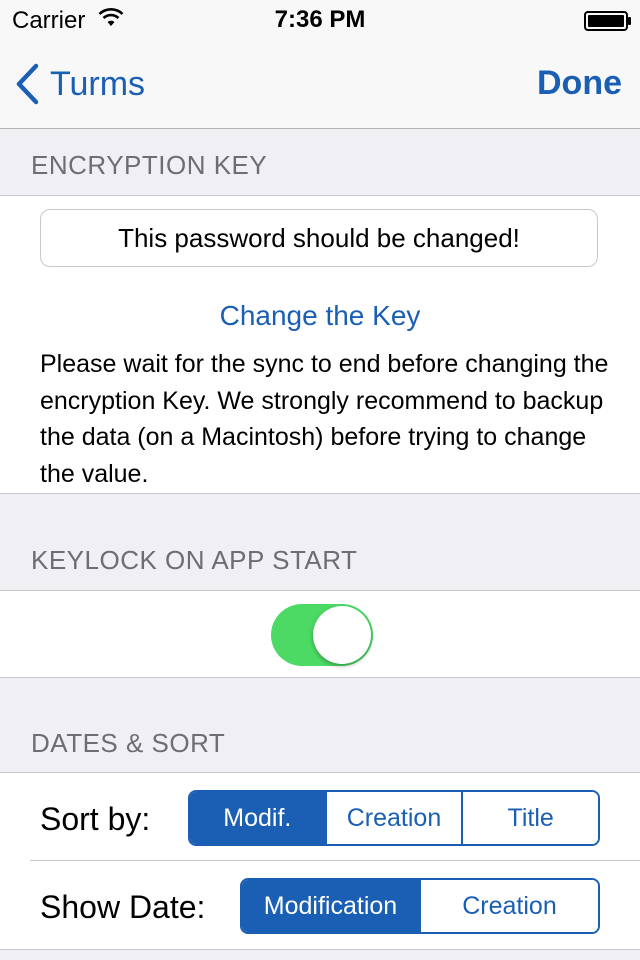  I want to click on section-header-keylock: KEYLOCK ON APP START, so click(194, 560).